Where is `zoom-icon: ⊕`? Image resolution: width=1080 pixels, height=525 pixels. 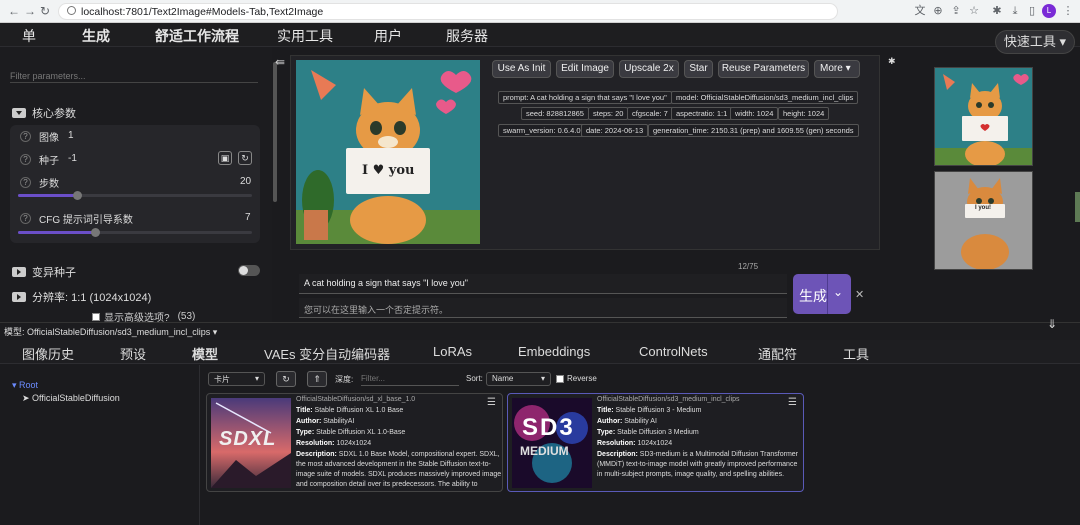 zoom-icon: ⊕ is located at coordinates (938, 11).